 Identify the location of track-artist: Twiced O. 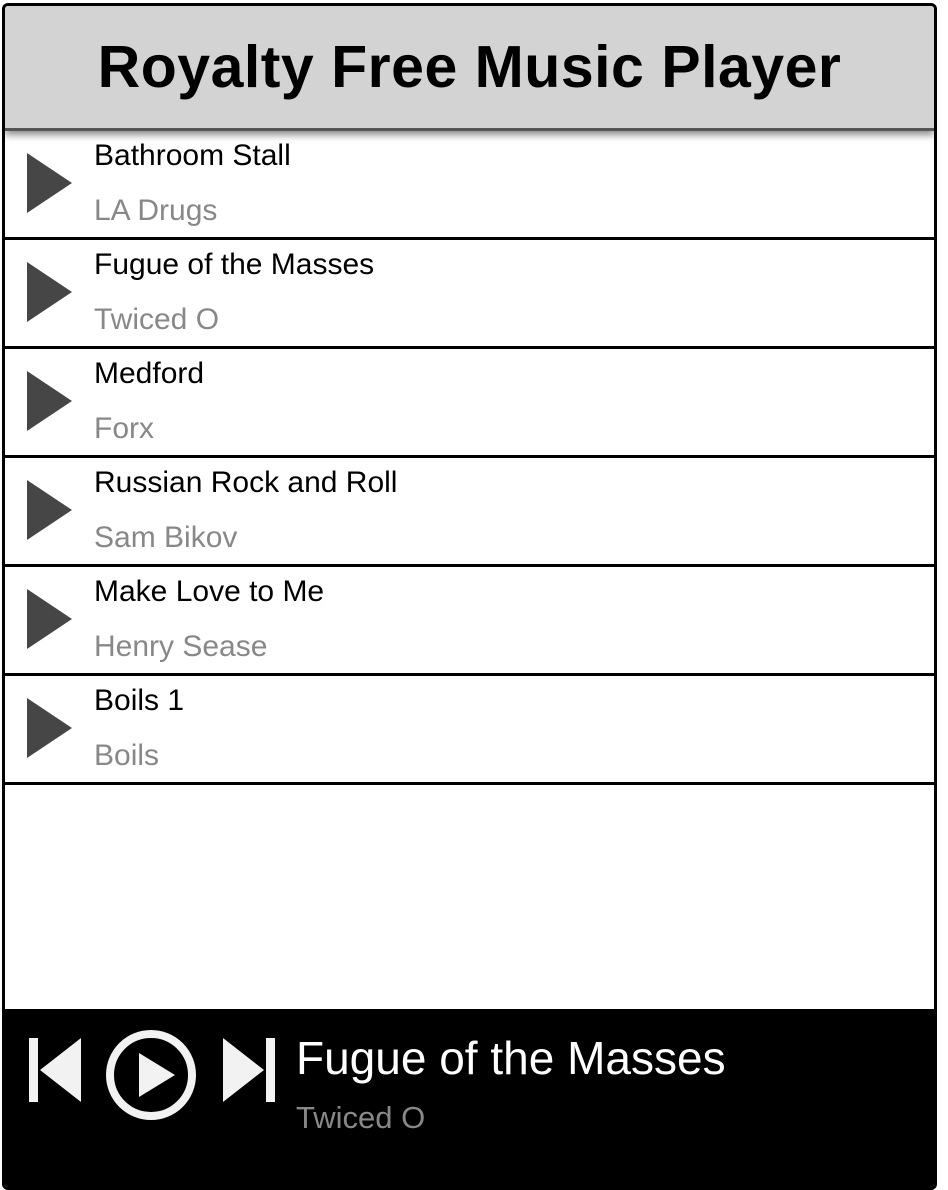
(157, 319).